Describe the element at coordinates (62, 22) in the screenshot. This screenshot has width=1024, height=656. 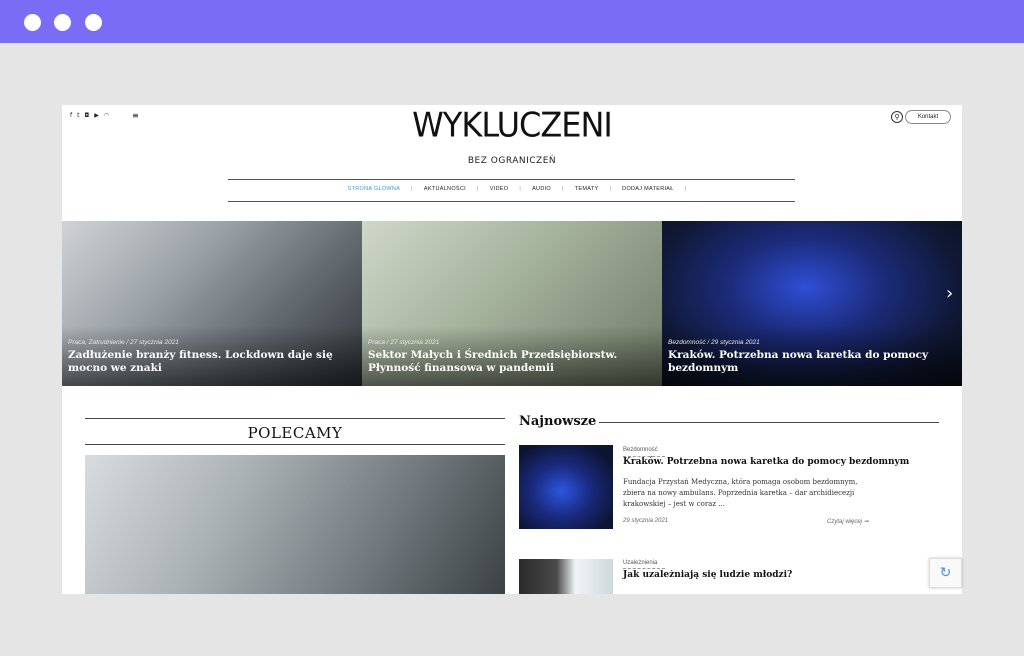
I see `window-minimize-dot` at that location.